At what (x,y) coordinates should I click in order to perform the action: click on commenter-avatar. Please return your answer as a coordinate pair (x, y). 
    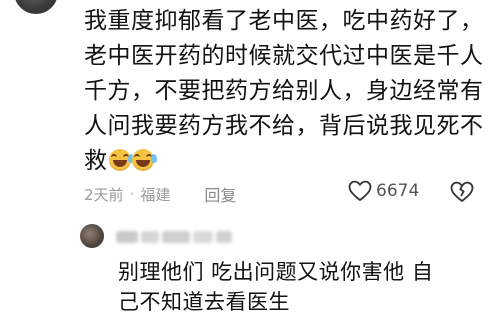
    Looking at the image, I should click on (36, 7).